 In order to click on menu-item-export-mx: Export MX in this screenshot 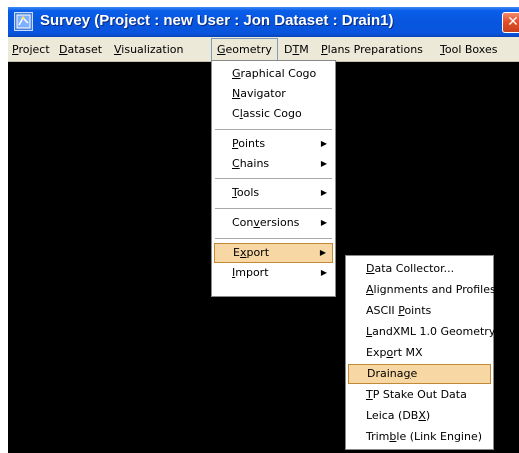, I will do `click(419, 353)`.